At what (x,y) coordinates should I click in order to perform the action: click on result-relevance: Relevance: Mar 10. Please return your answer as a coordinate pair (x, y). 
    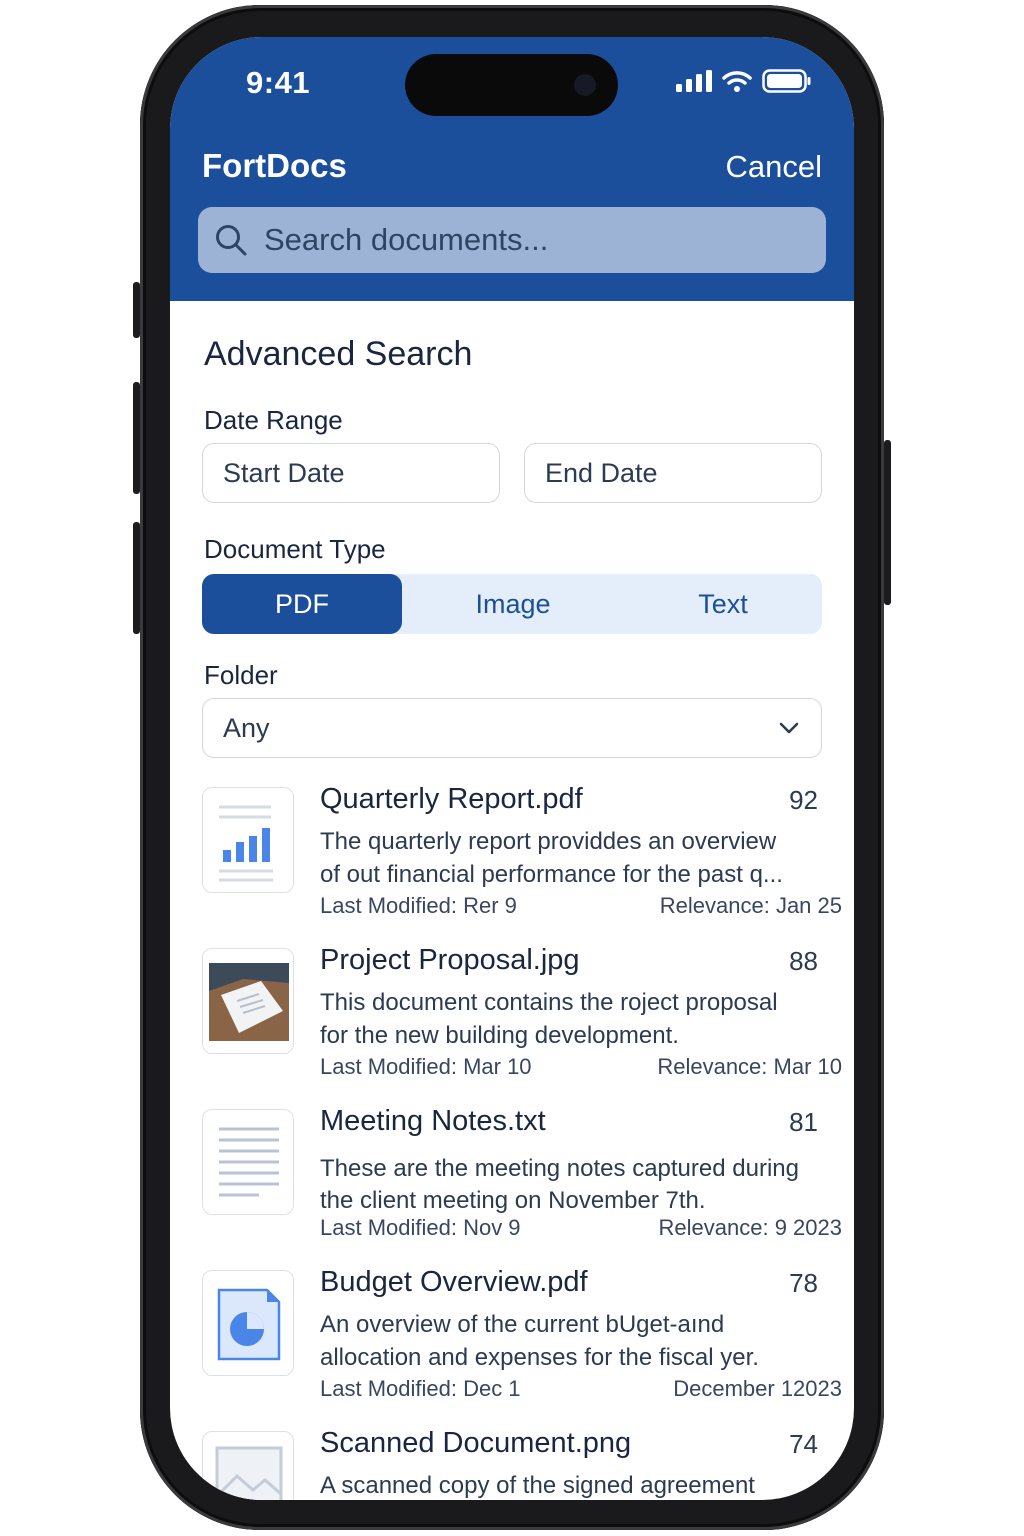
    Looking at the image, I should click on (749, 1066).